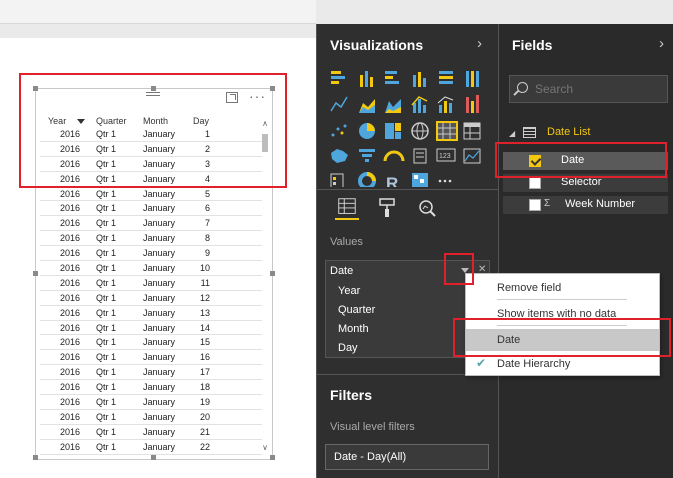 This screenshot has height=478, width=673. Describe the element at coordinates (472, 79) in the screenshot. I see `100-column-icon` at that location.